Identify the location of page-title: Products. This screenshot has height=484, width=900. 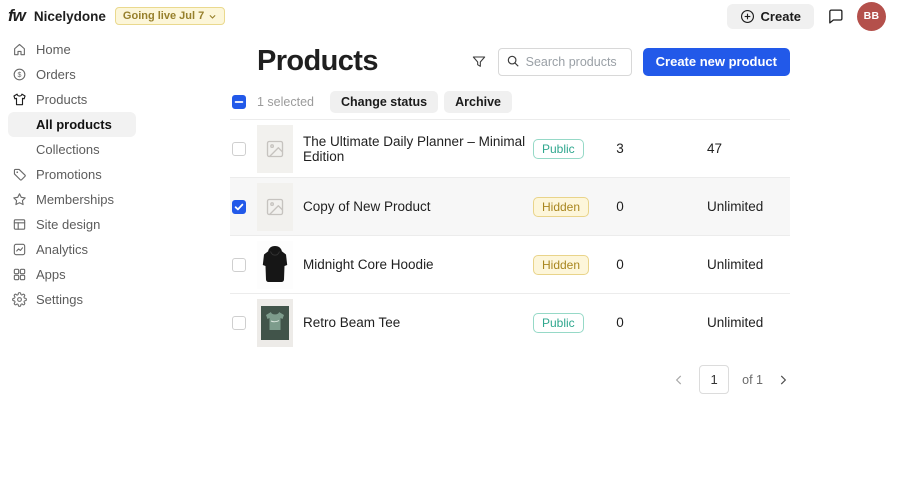
(317, 61).